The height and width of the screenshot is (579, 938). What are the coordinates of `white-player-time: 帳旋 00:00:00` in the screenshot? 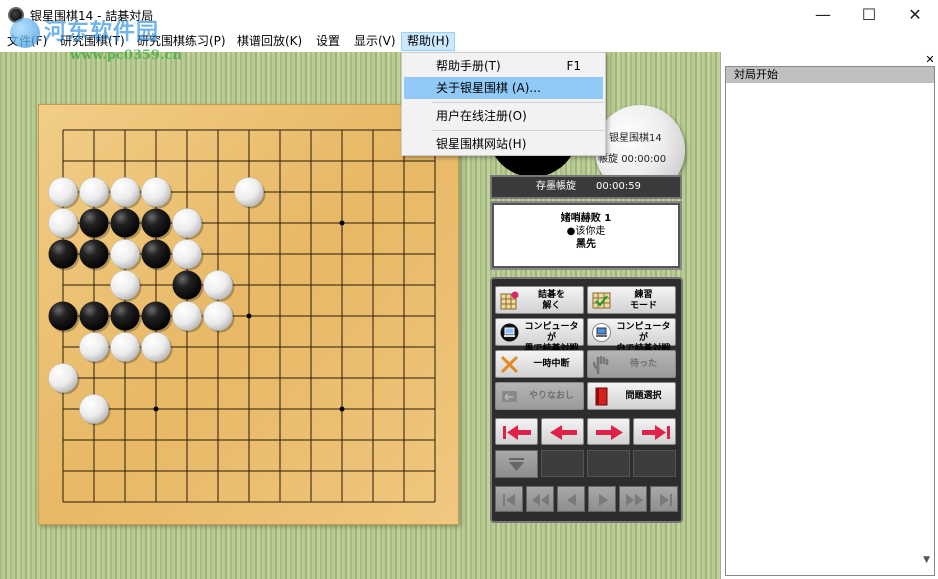 It's located at (632, 157).